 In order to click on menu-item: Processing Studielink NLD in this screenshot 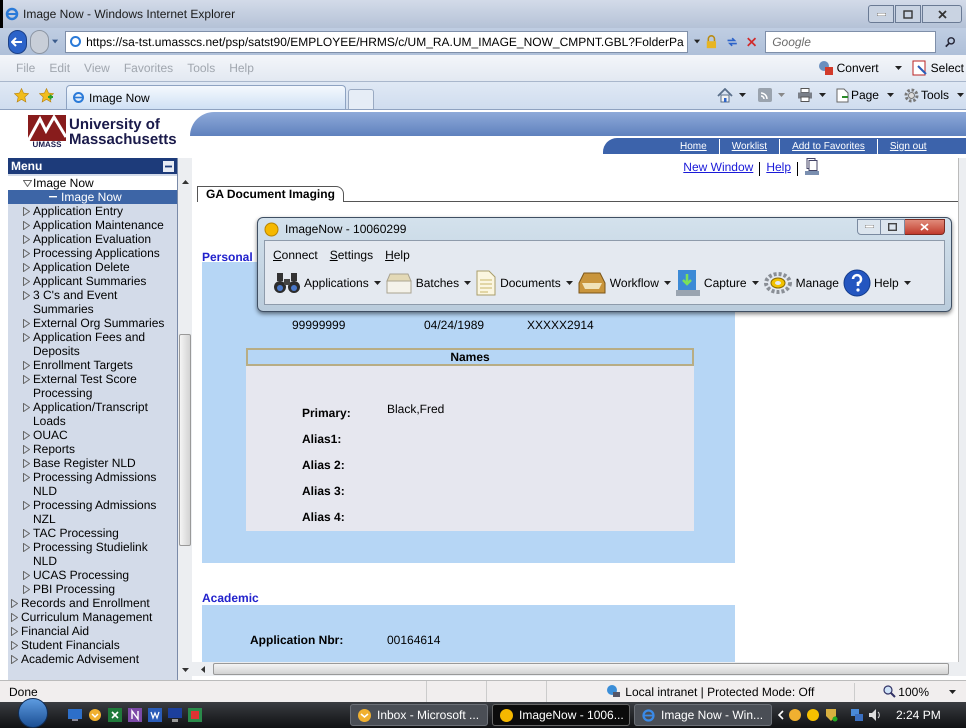, I will do `click(92, 554)`.